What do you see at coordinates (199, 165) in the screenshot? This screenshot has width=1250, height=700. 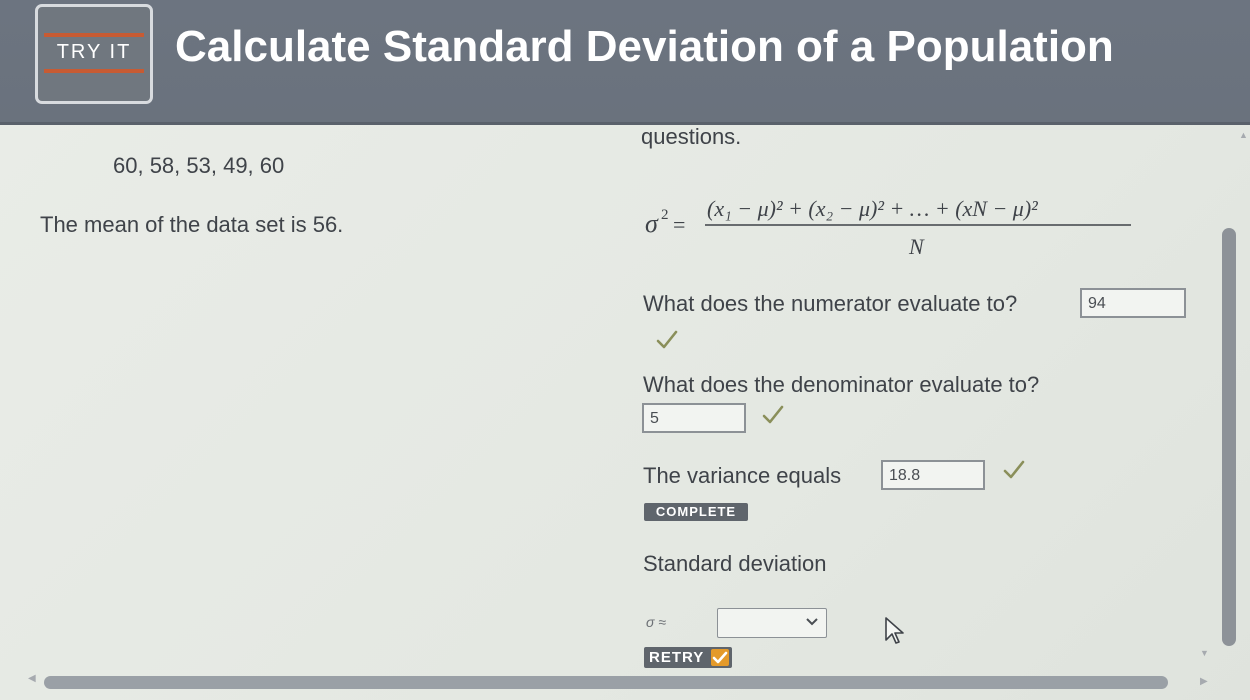 I see `data-set-values: 60, 58, 53, 49, 60` at bounding box center [199, 165].